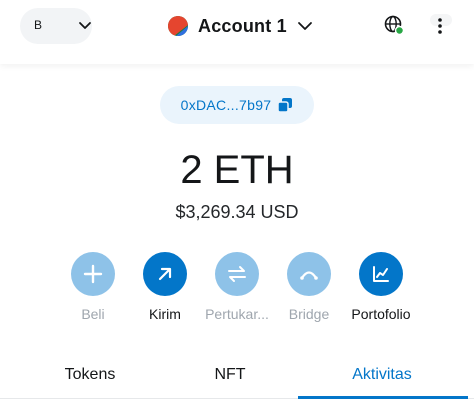 The width and height of the screenshot is (474, 409). What do you see at coordinates (309, 274) in the screenshot?
I see `bridge-icon` at bounding box center [309, 274].